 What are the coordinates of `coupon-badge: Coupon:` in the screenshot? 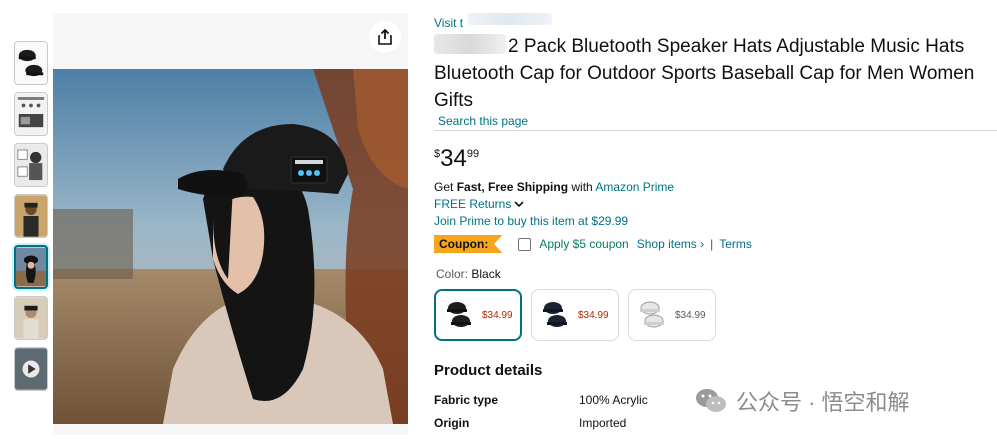 It's located at (468, 244).